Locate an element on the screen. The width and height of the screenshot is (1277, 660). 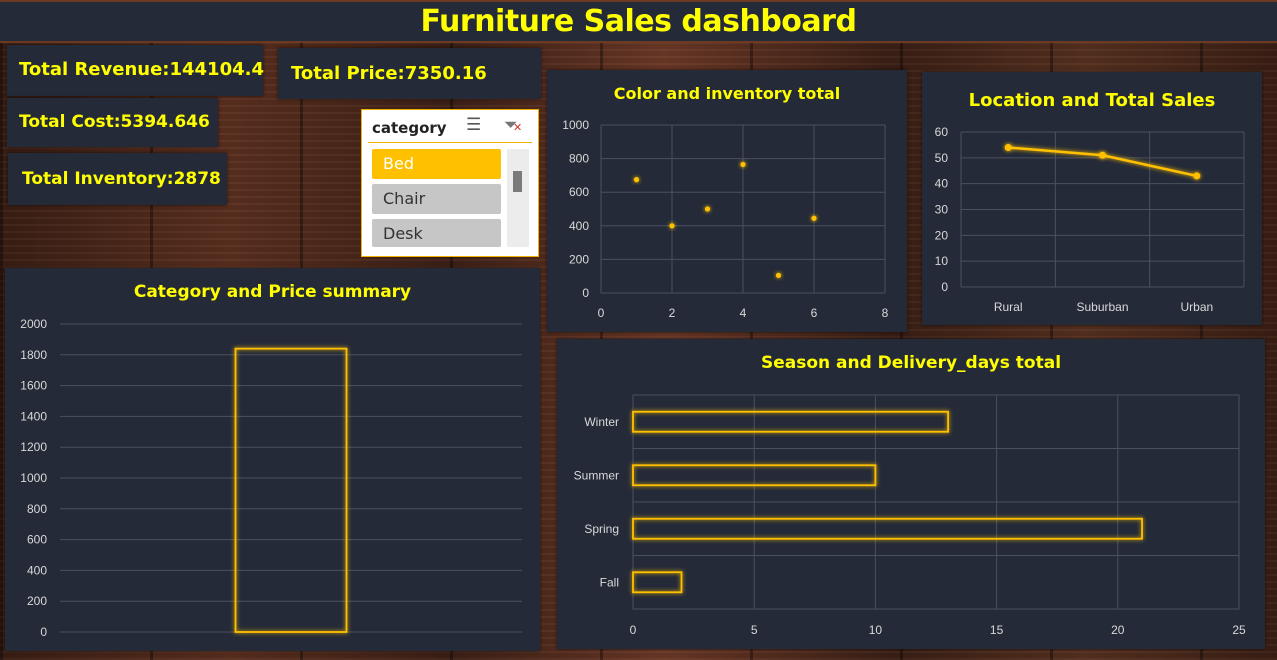
hbar-xtick-label: 10 is located at coordinates (876, 630).